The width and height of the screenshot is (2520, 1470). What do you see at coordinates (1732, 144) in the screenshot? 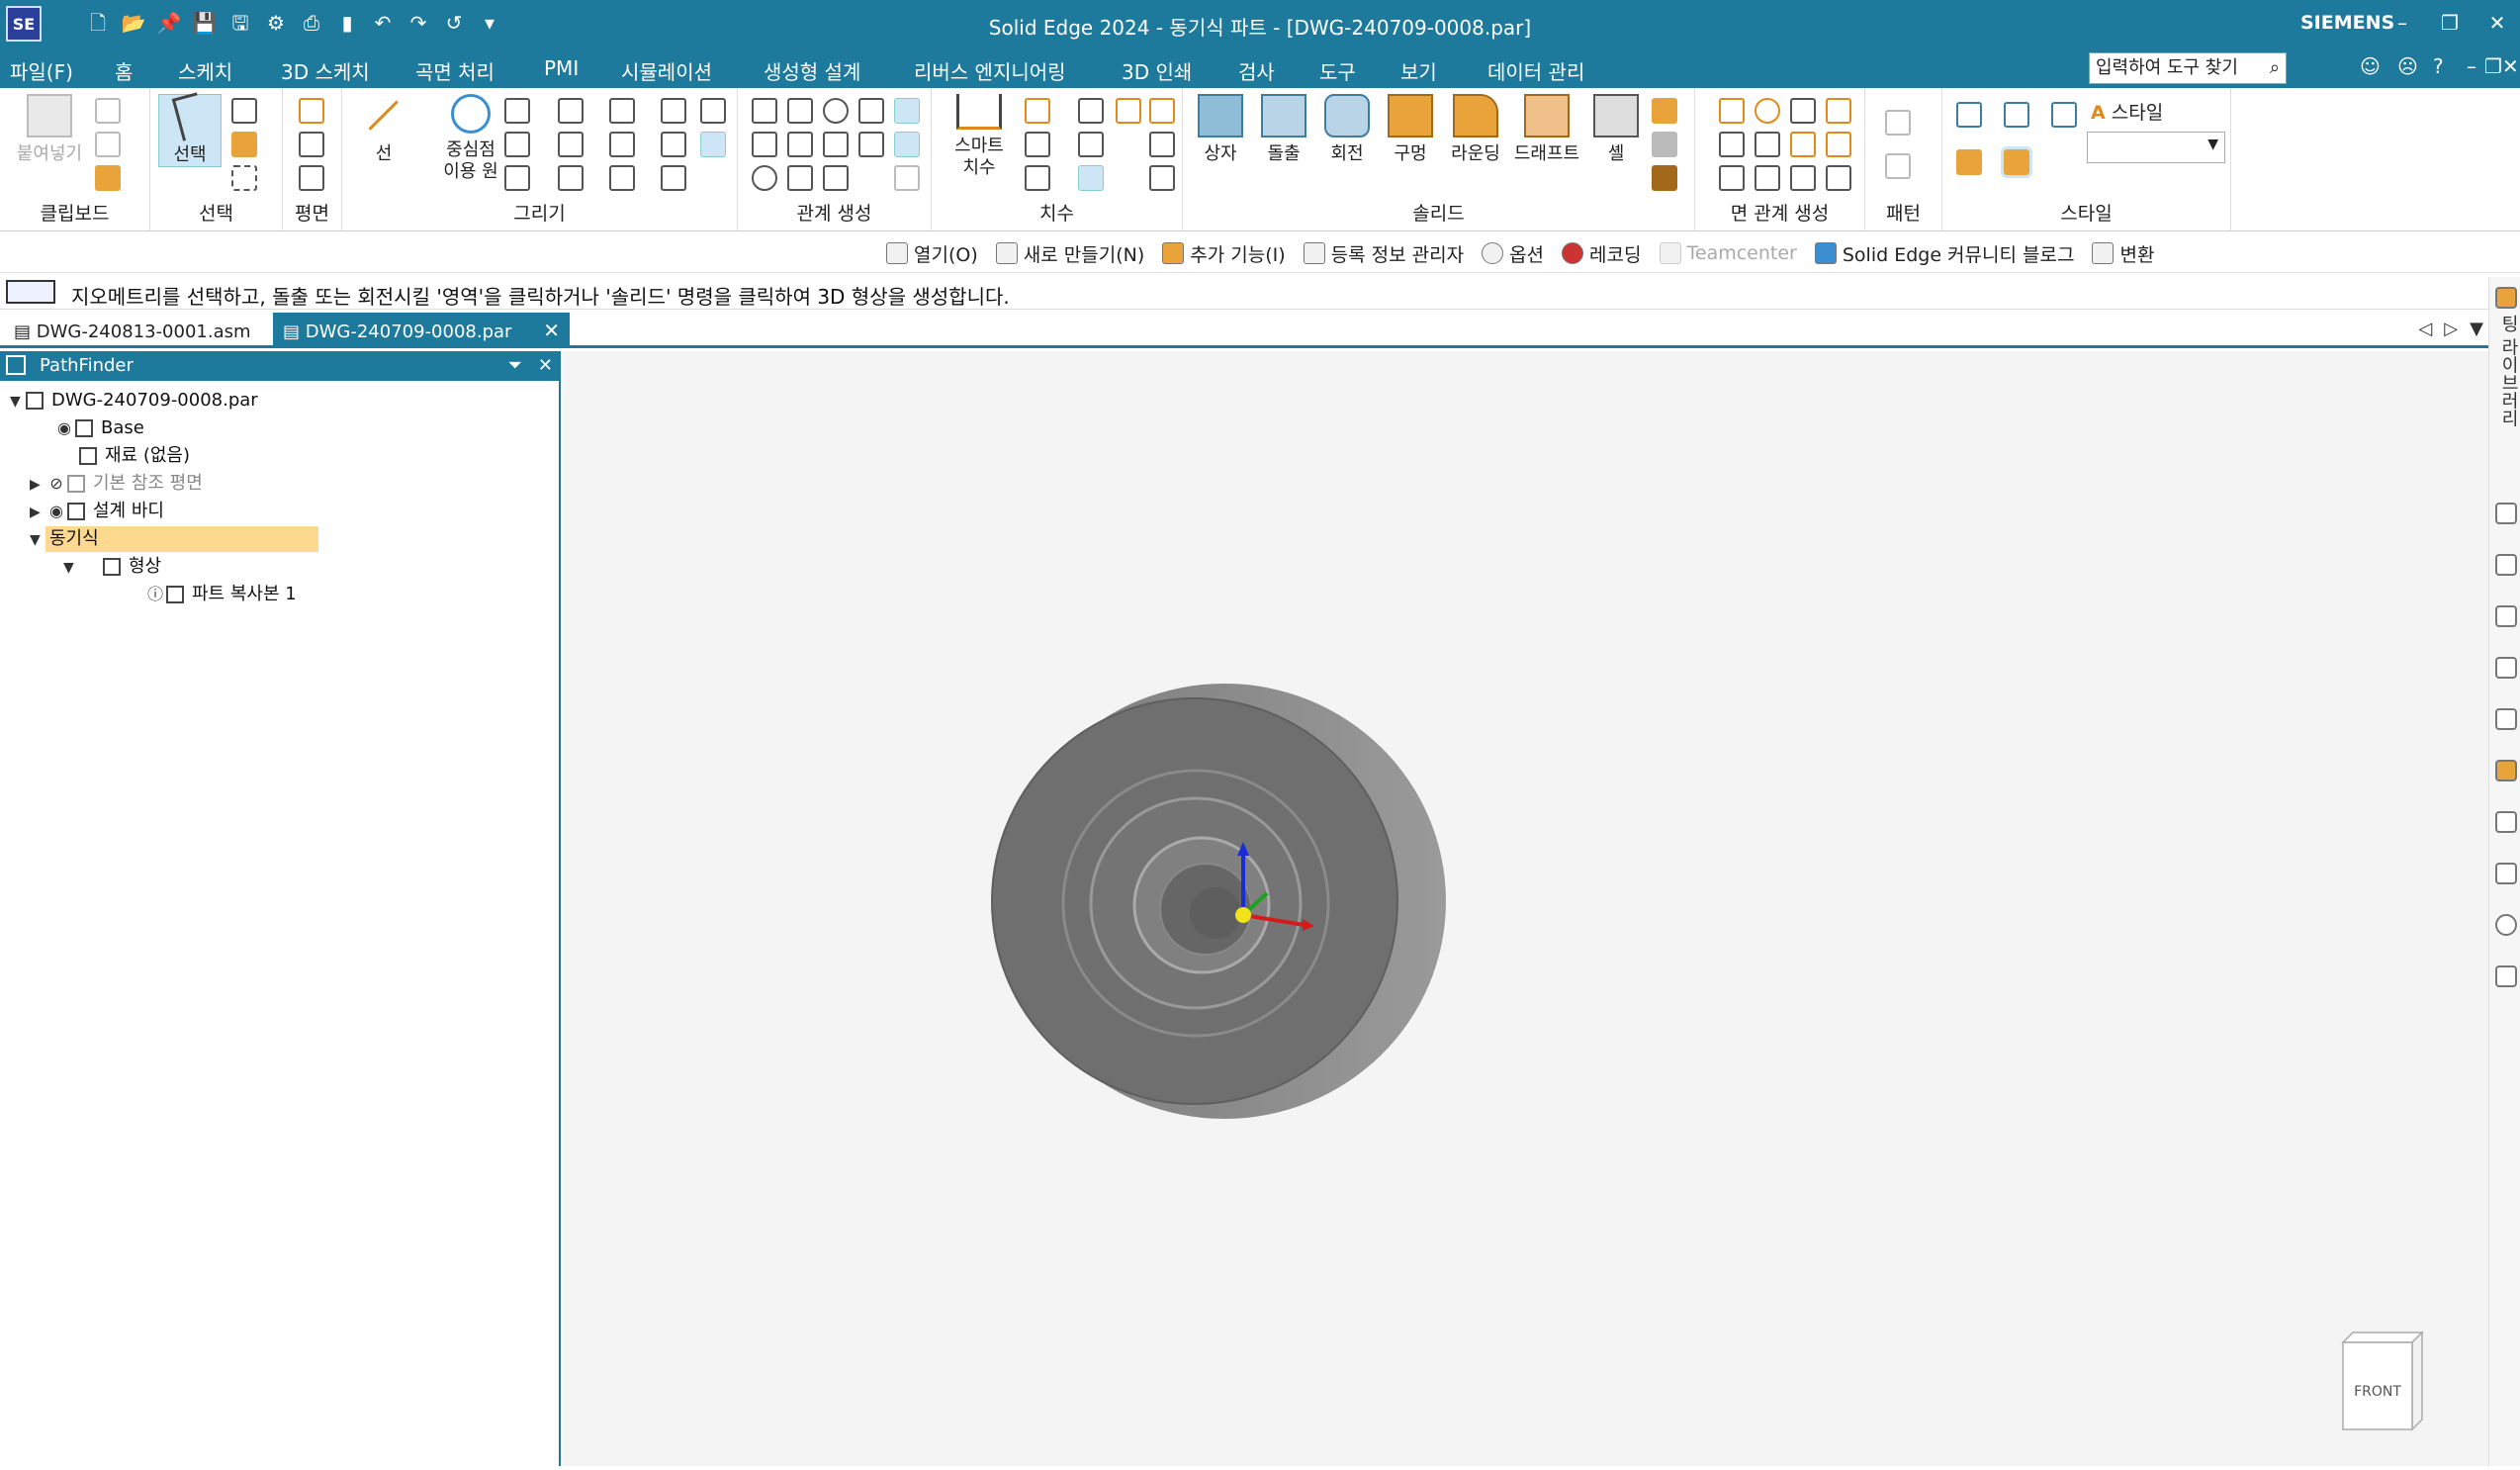
I see `face-parallel-icon` at bounding box center [1732, 144].